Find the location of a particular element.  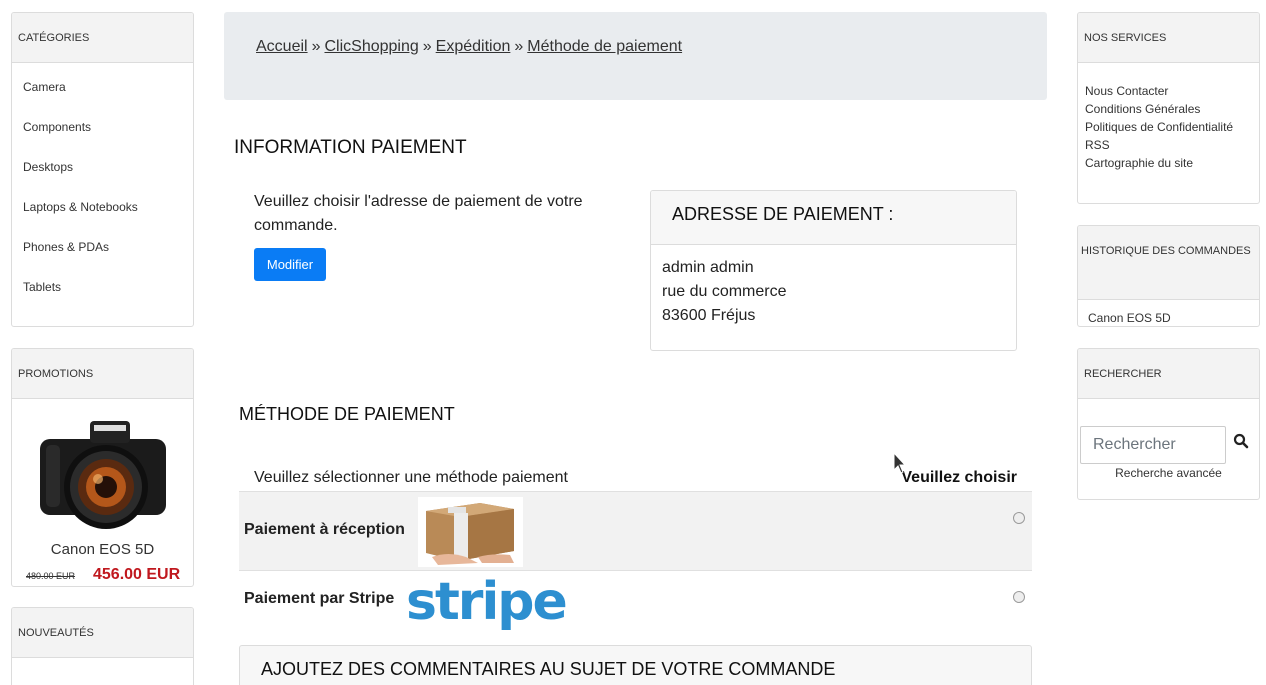

category-components: Components is located at coordinates (108, 127).